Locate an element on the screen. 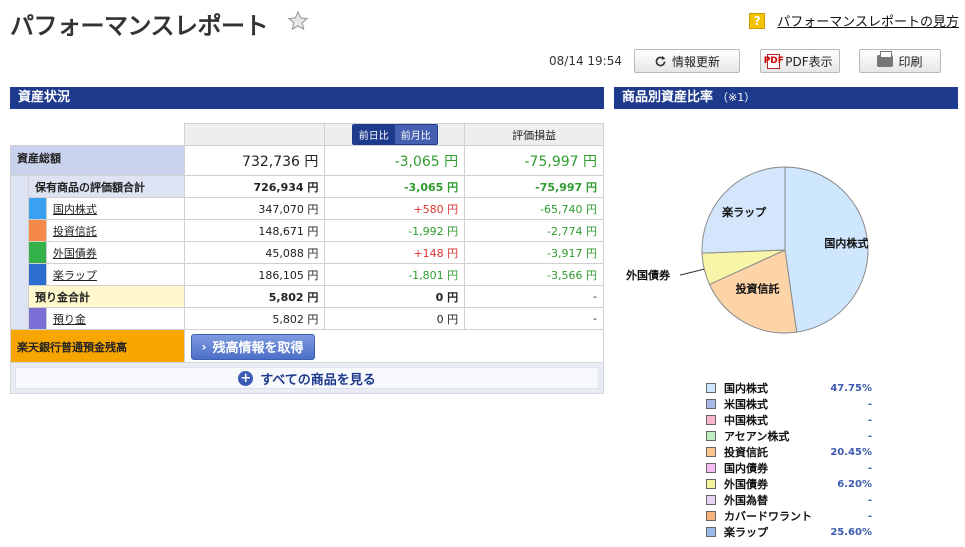 The width and height of the screenshot is (965, 547). pie-slice-label: 国内株式 is located at coordinates (846, 243).